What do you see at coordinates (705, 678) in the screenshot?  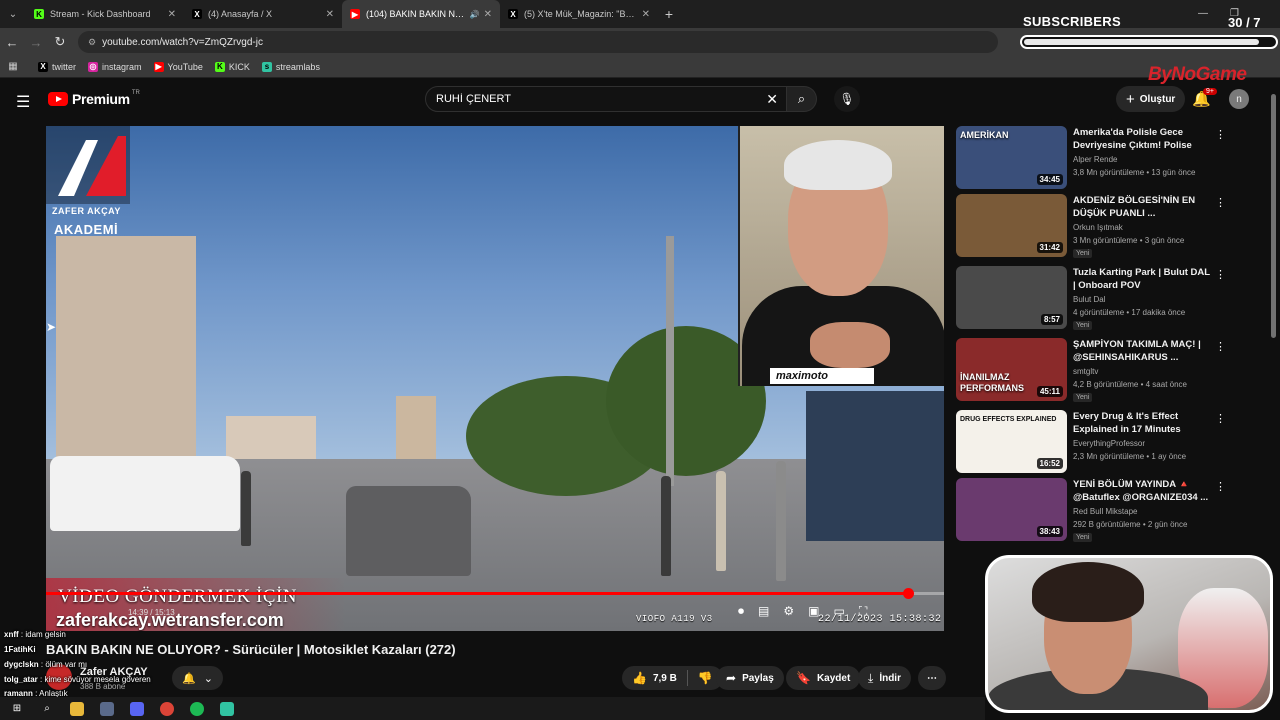 I see `dislike-icon: 👎` at bounding box center [705, 678].